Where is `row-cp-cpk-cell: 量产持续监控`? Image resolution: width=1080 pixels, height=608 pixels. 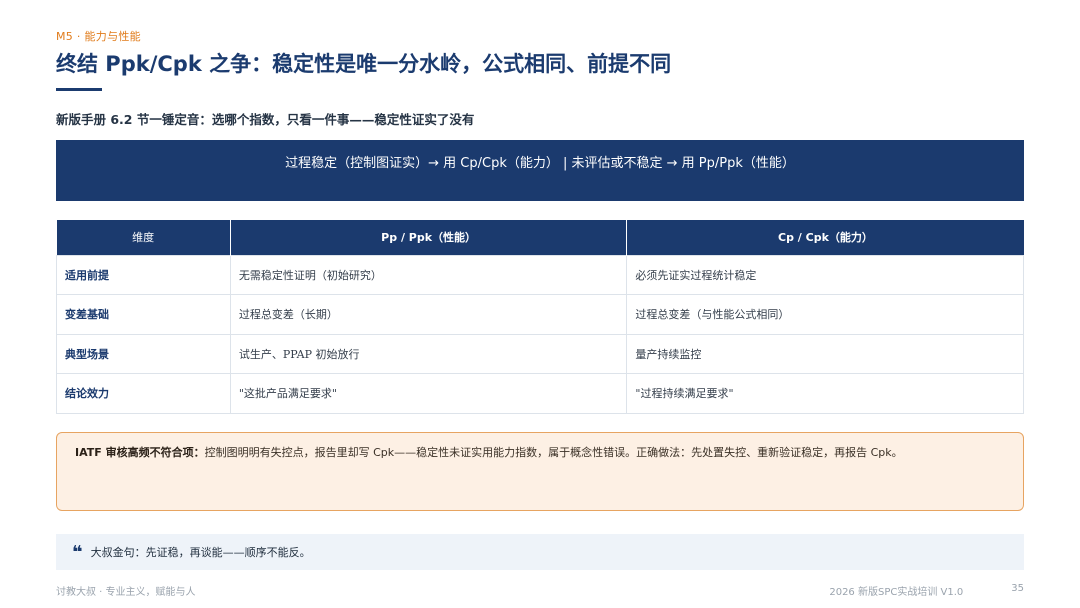 row-cp-cpk-cell: 量产持续监控 is located at coordinates (825, 353).